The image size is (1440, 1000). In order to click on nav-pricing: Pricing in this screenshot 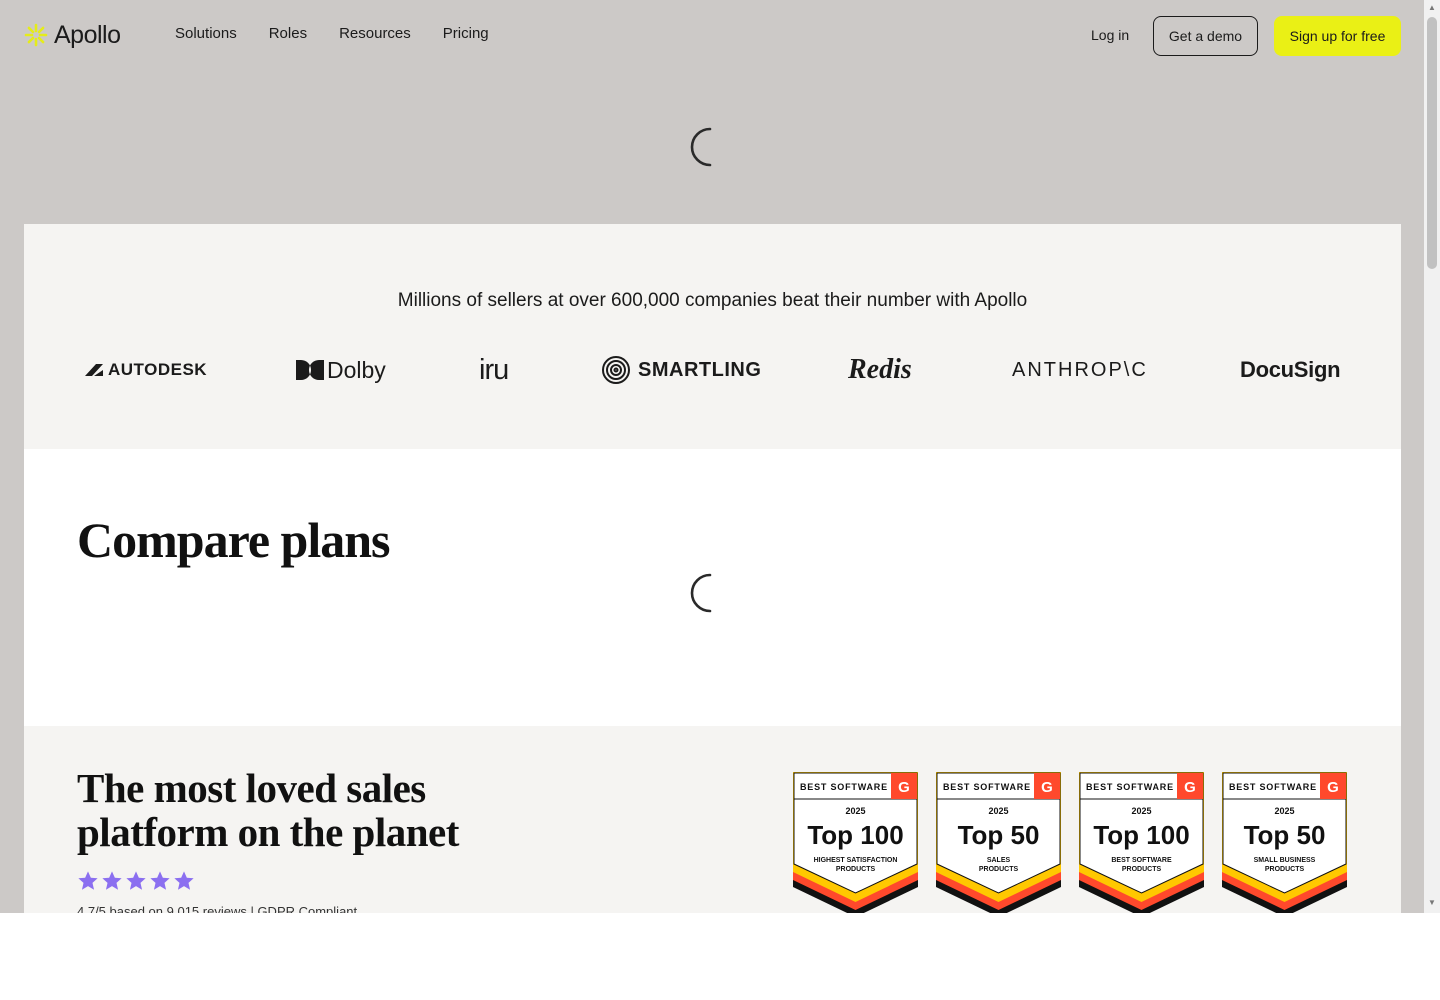, I will do `click(466, 33)`.